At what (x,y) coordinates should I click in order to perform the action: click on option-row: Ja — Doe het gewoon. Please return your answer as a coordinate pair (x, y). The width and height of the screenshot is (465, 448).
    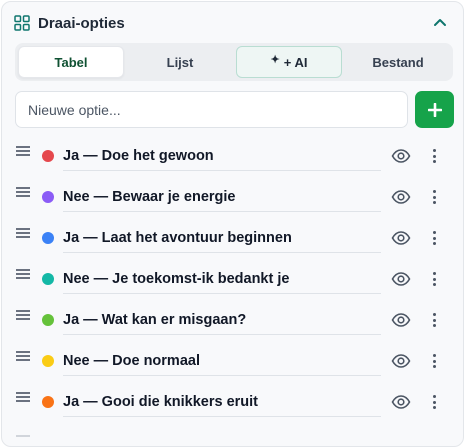
    Looking at the image, I should click on (232, 156).